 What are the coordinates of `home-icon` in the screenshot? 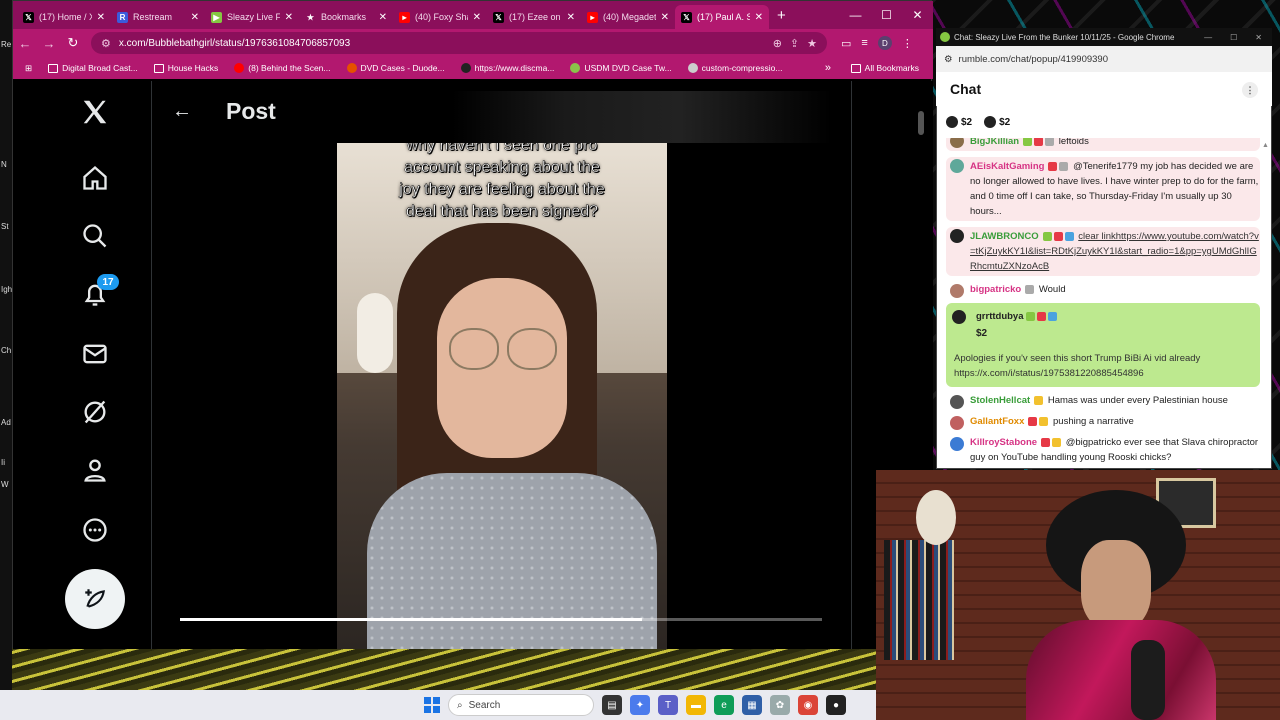 It's located at (95, 178).